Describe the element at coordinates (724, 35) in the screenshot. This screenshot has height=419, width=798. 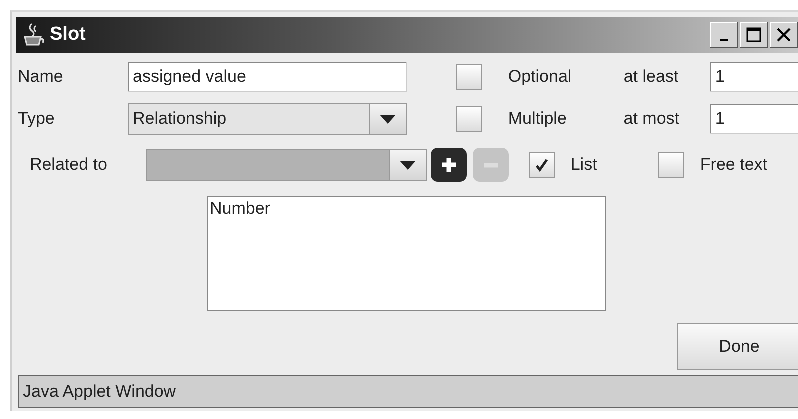
I see `minimize-button` at that location.